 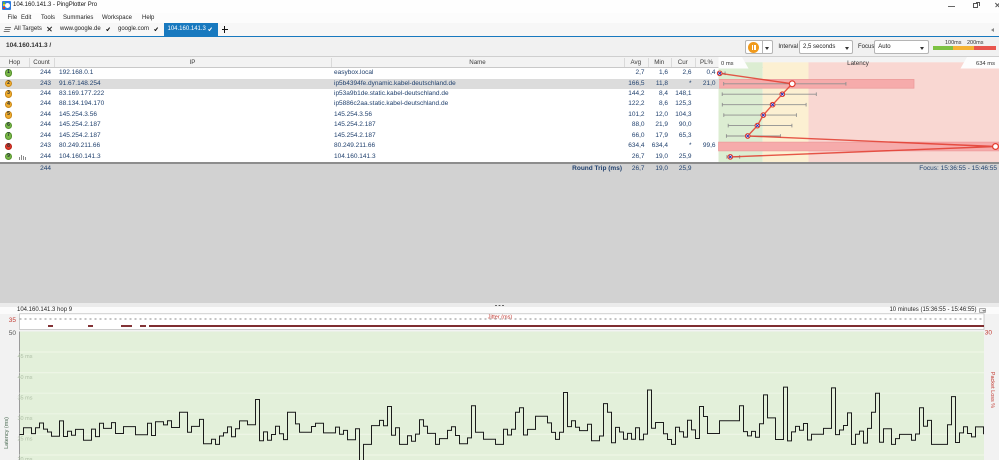 What do you see at coordinates (992, 390) in the screenshot?
I see `svg-text: Packet Loss %` at bounding box center [992, 390].